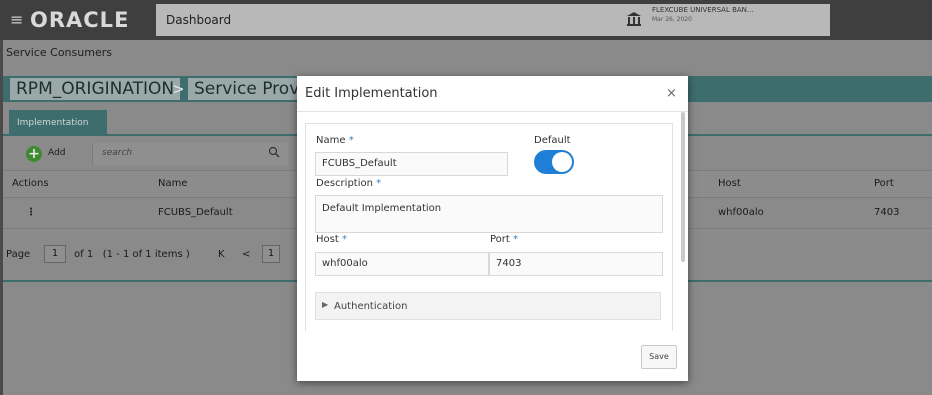  I want to click on description-field: Default Implementation, so click(489, 214).